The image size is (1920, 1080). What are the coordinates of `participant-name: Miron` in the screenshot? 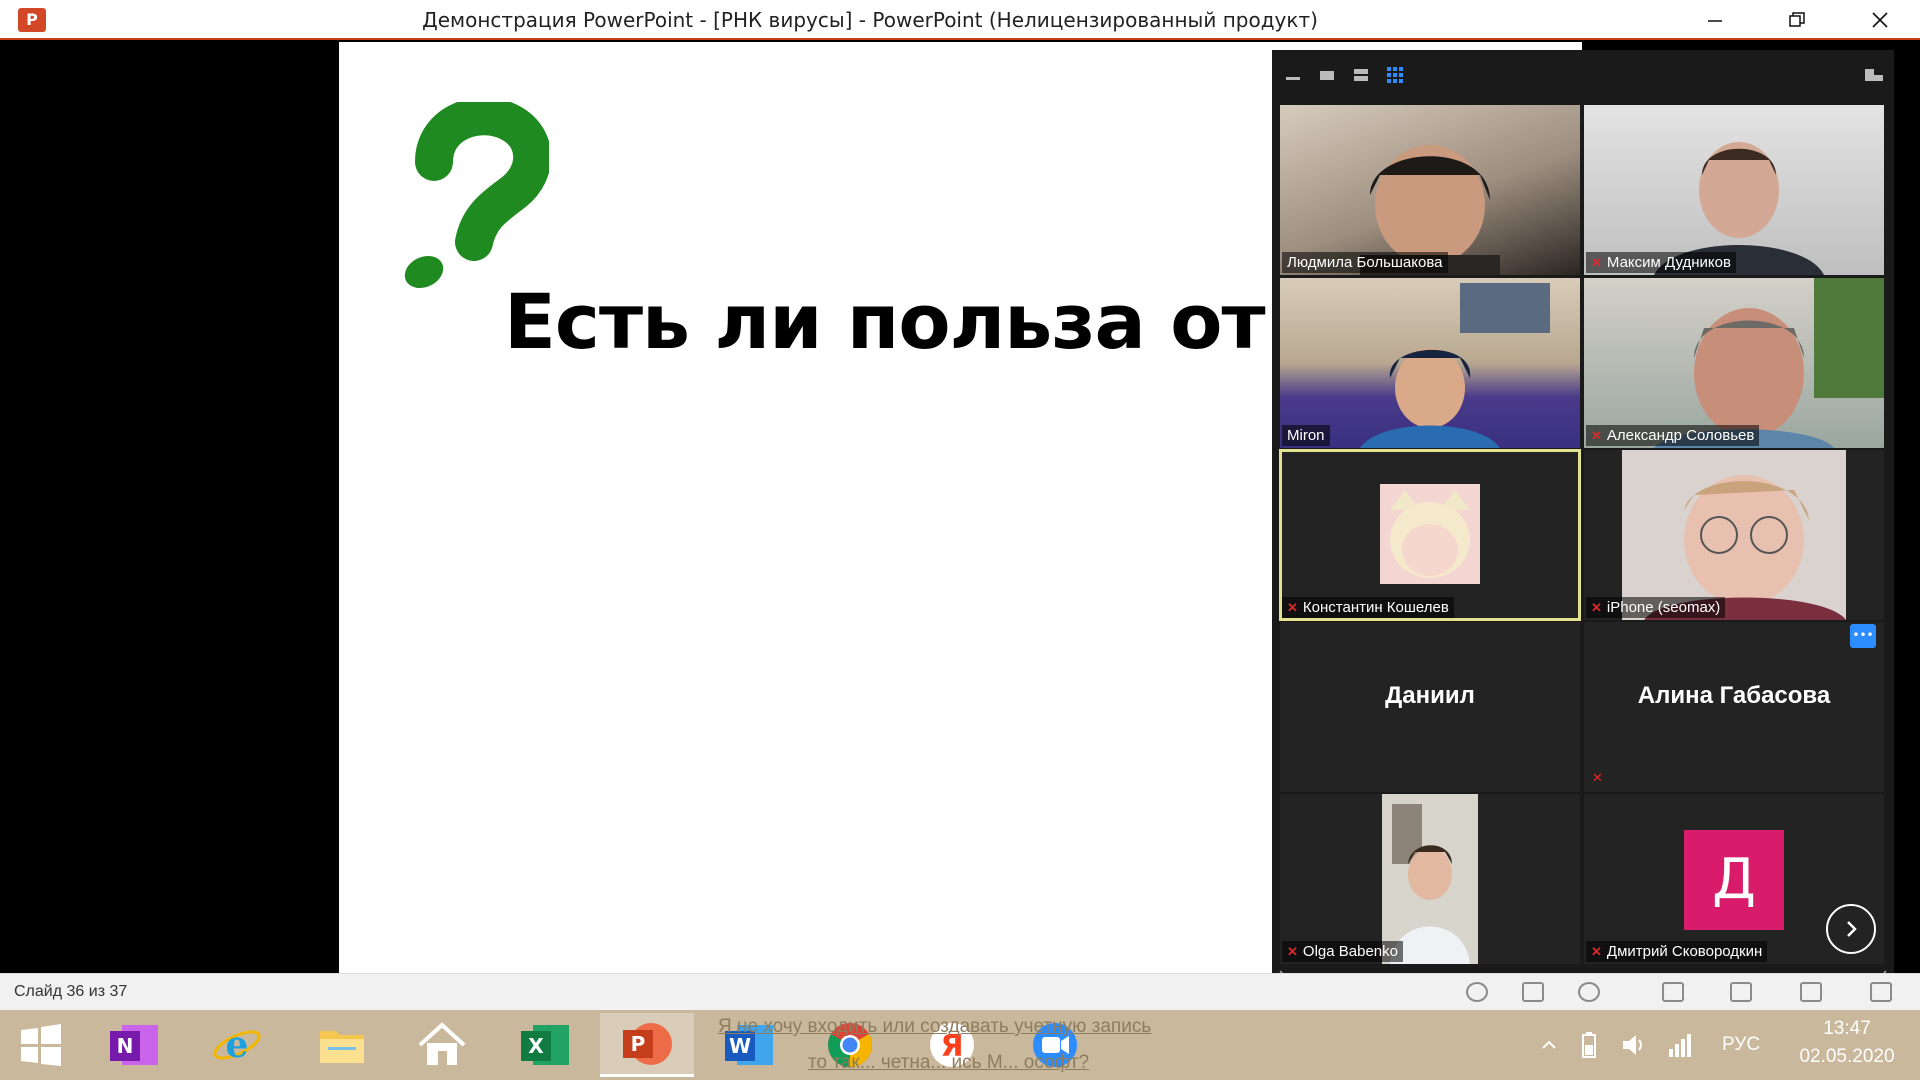 It's located at (1306, 435).